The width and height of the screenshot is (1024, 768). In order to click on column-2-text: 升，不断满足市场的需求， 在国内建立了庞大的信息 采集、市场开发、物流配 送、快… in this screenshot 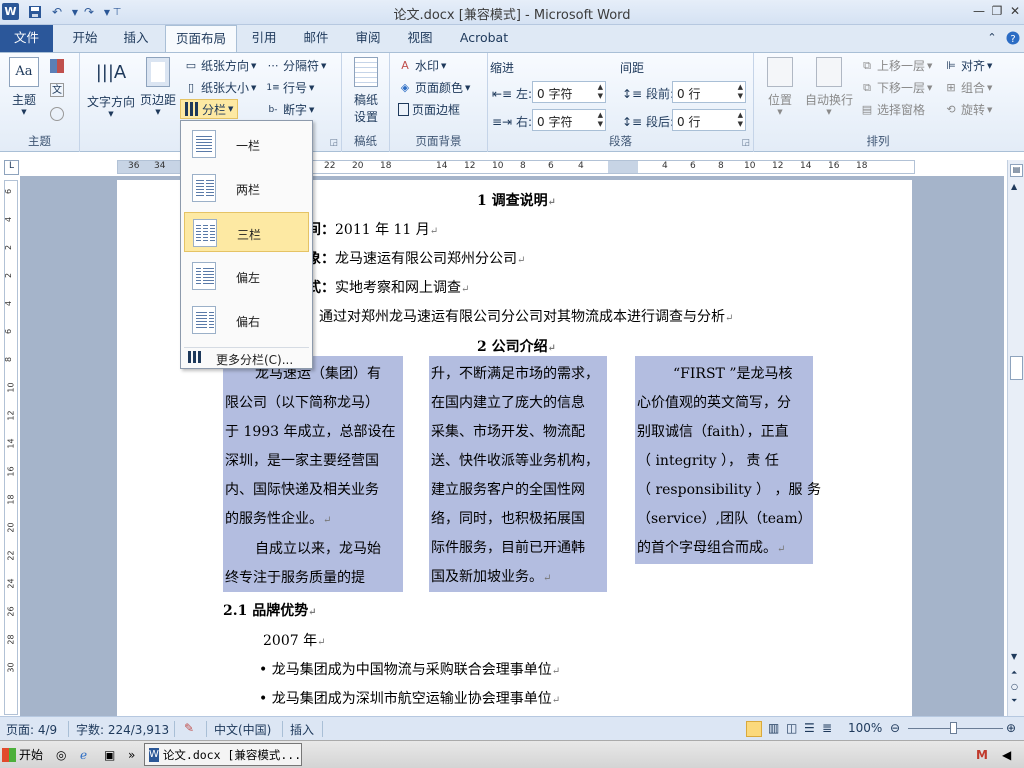, I will do `click(515, 476)`.